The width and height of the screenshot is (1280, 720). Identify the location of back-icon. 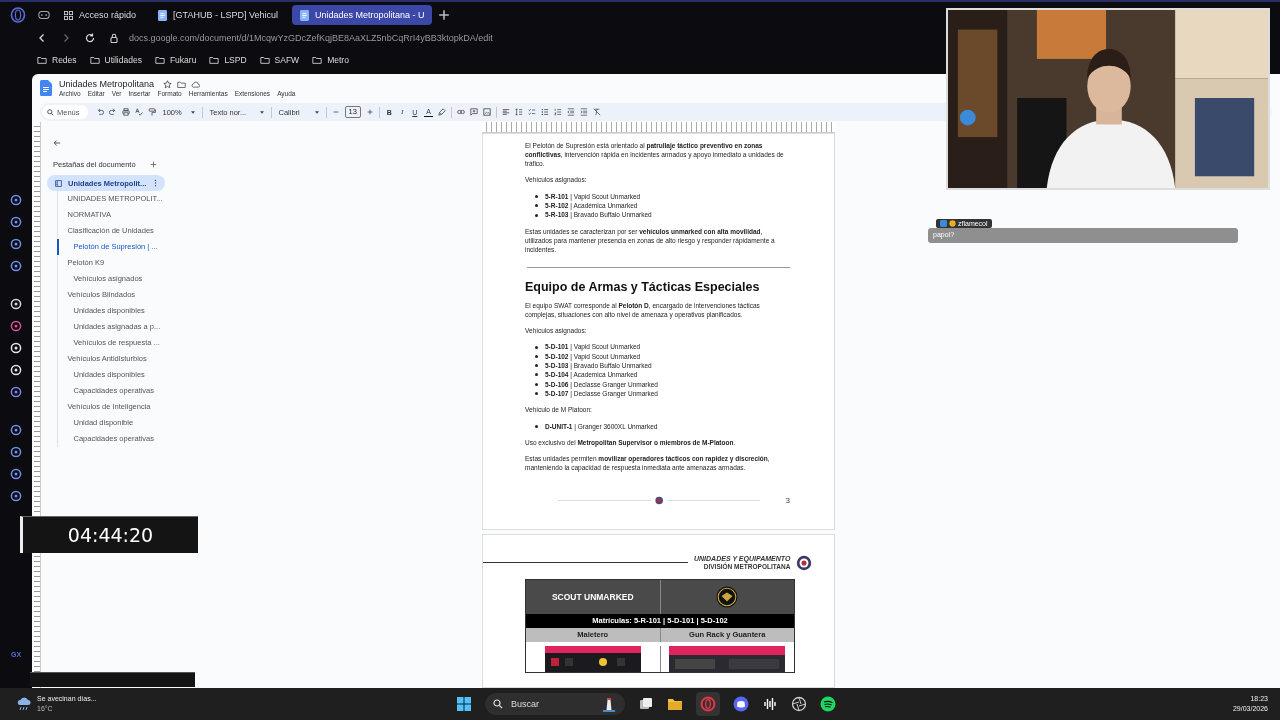
(42, 38).